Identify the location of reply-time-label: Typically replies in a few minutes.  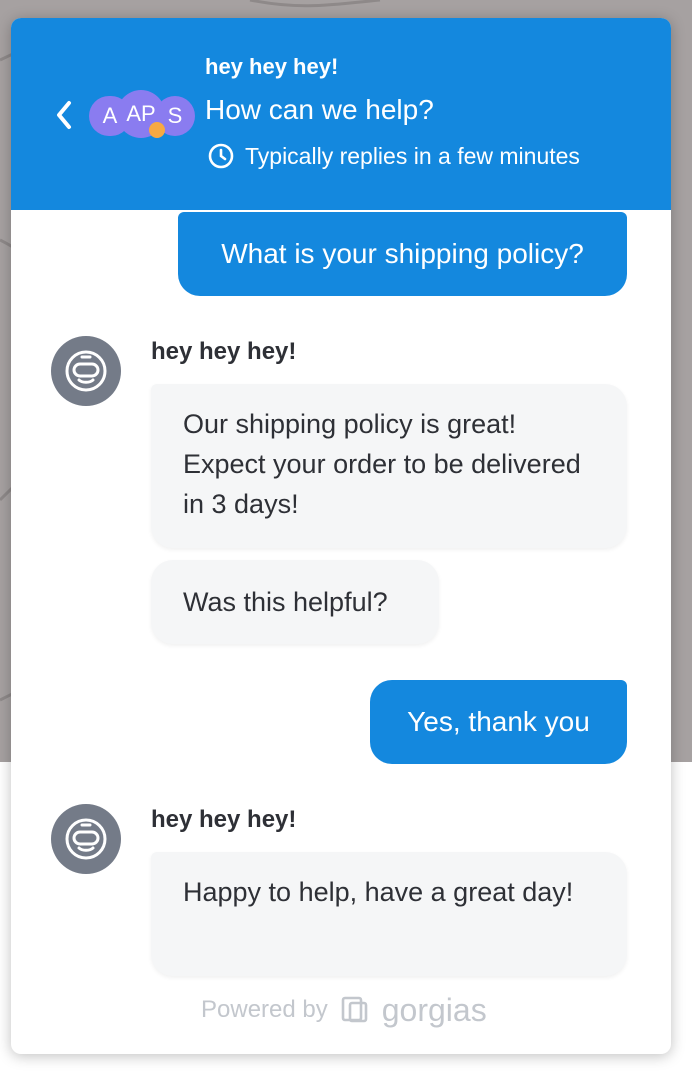
(412, 155).